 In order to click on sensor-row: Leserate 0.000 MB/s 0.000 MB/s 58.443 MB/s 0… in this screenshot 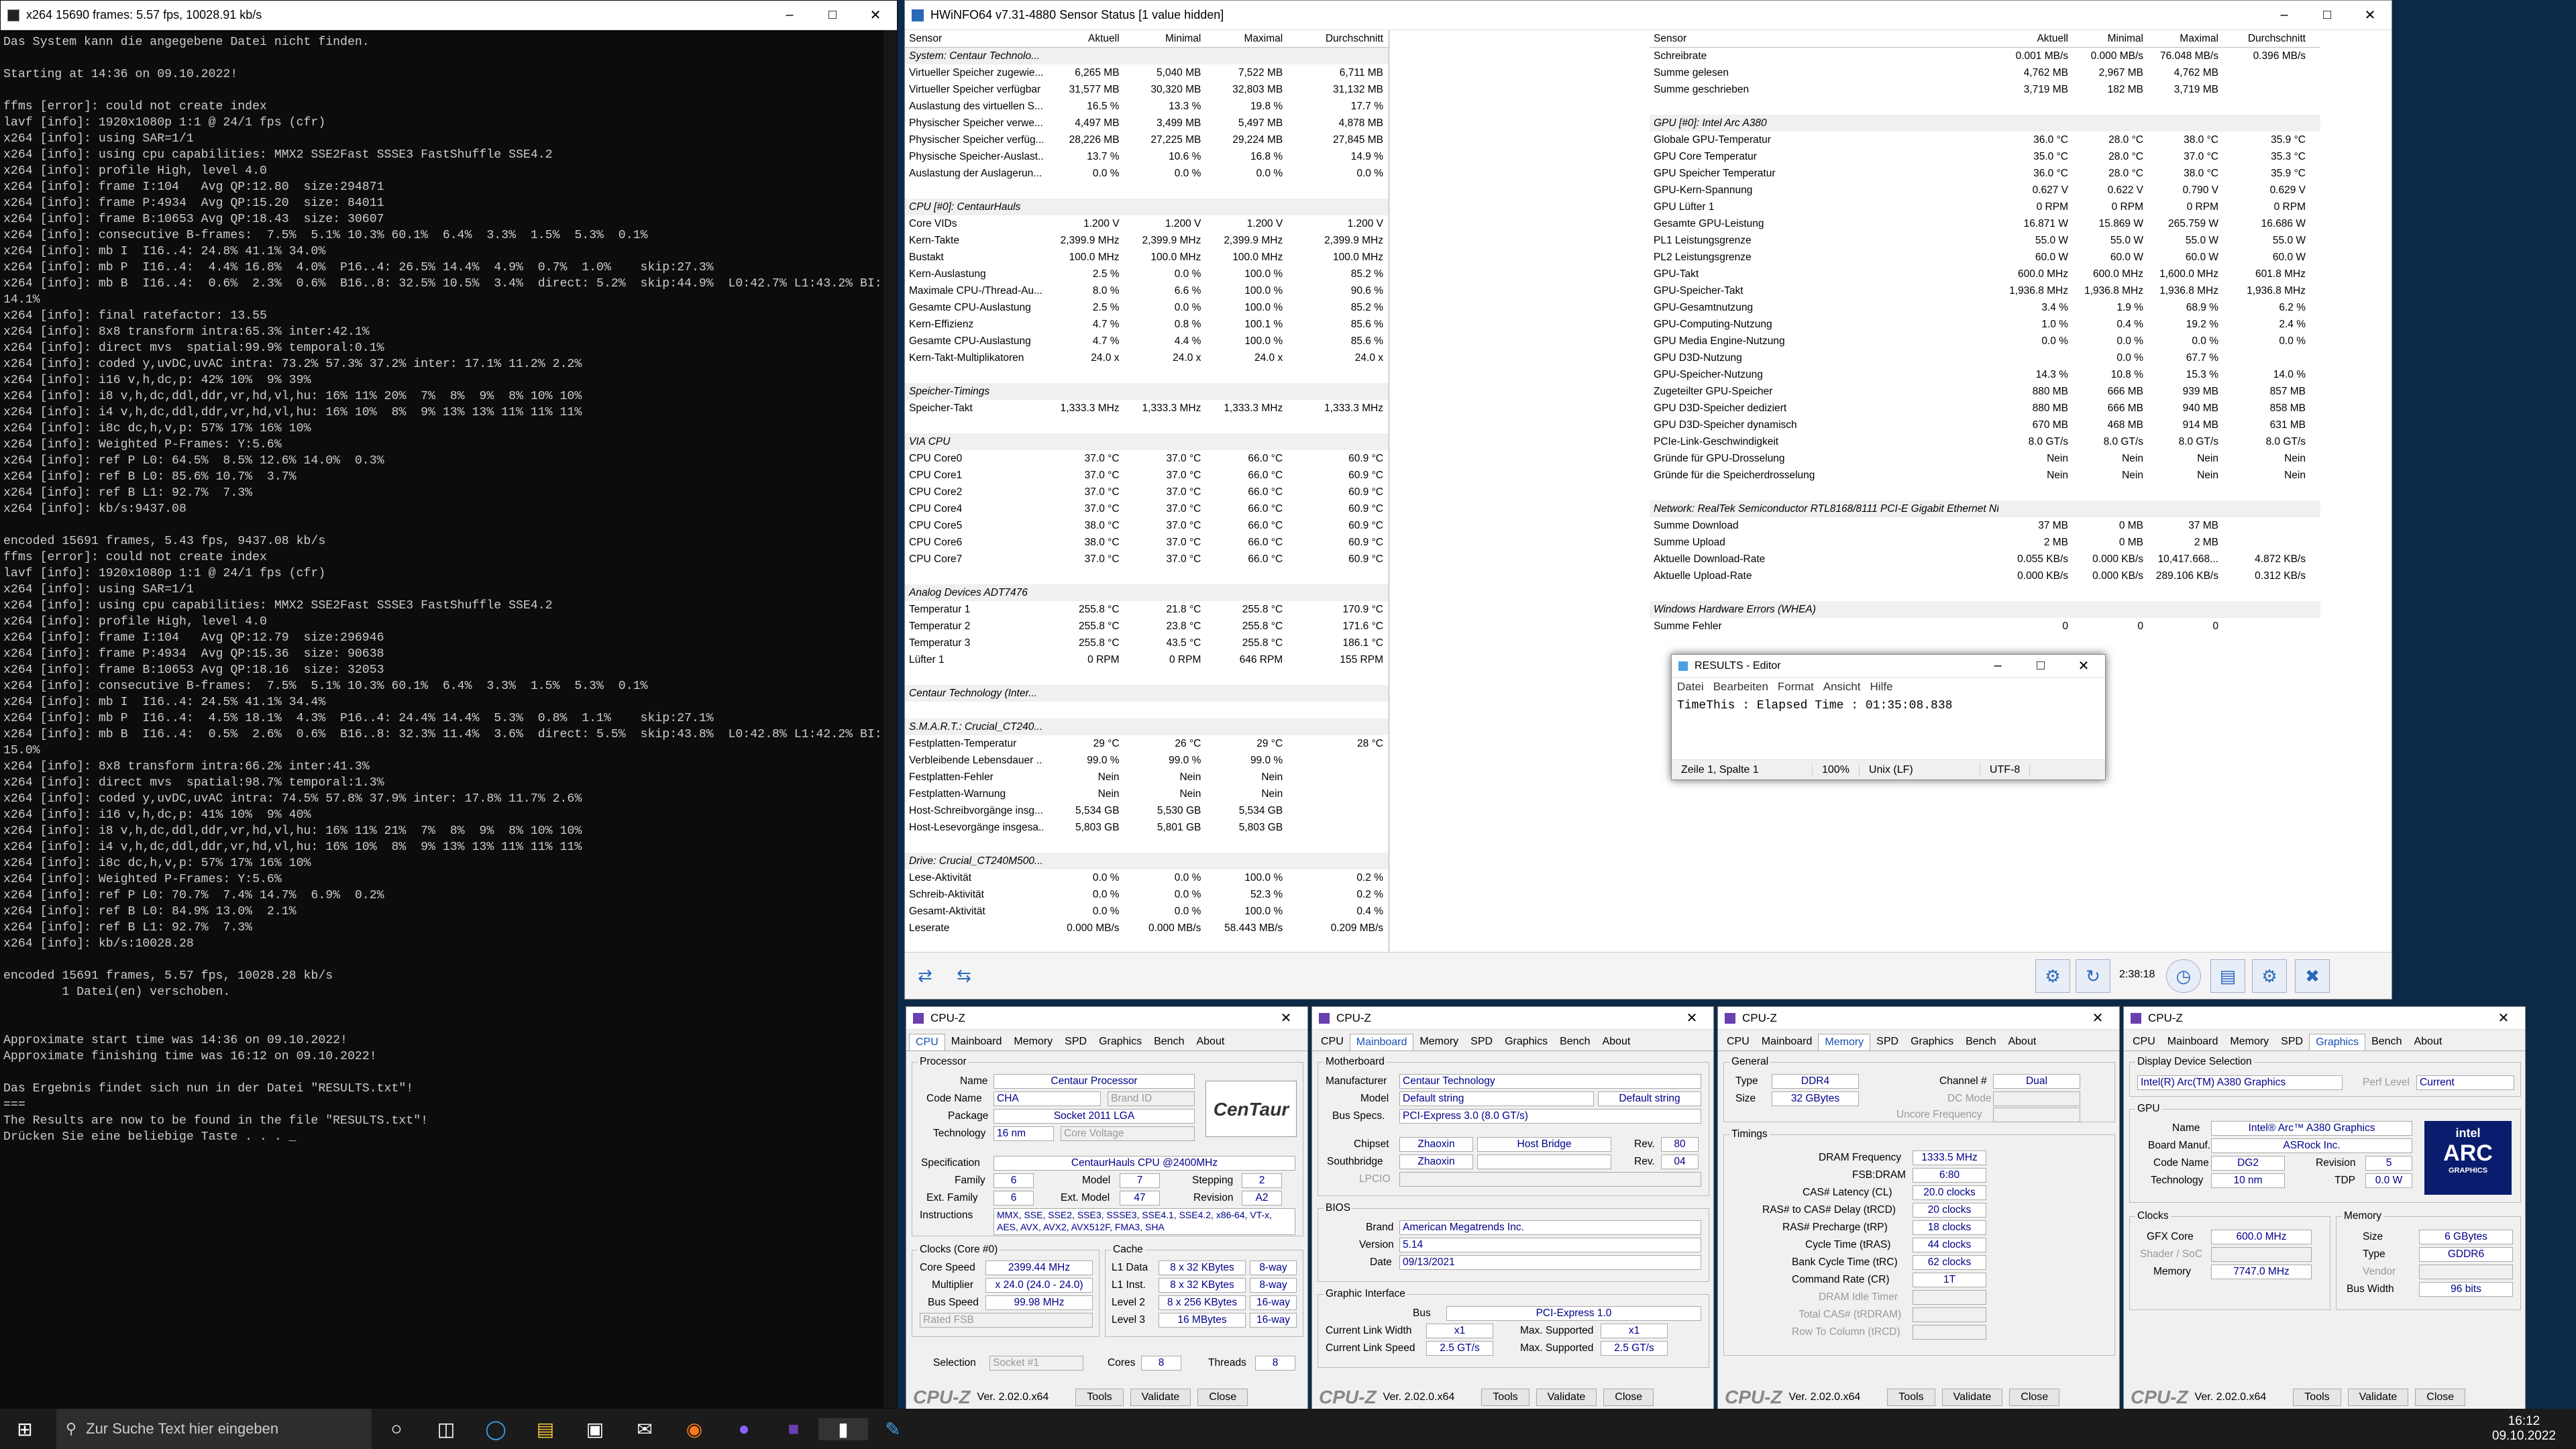, I will do `click(1147, 928)`.